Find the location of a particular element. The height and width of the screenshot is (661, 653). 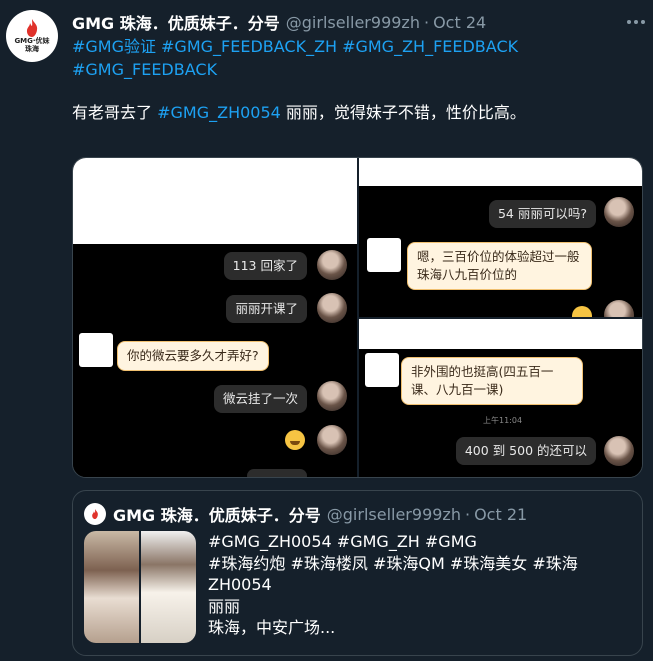

quoted-text-line: 丽丽 is located at coordinates (224, 606).